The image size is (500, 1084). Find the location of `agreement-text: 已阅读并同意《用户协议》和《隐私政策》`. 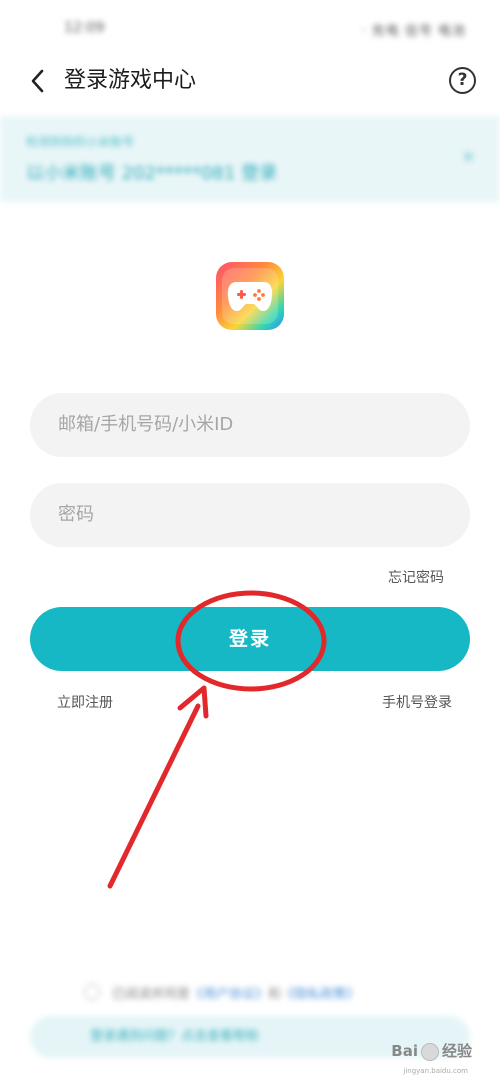

agreement-text: 已阅读并同意《用户协议》和《隐私政策》 is located at coordinates (236, 994).